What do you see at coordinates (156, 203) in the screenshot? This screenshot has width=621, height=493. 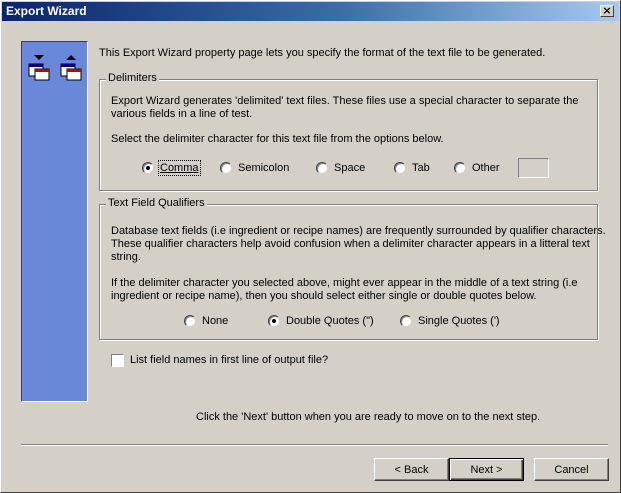 I see `text-qualifiers-legend: Text Field Qualifiers` at bounding box center [156, 203].